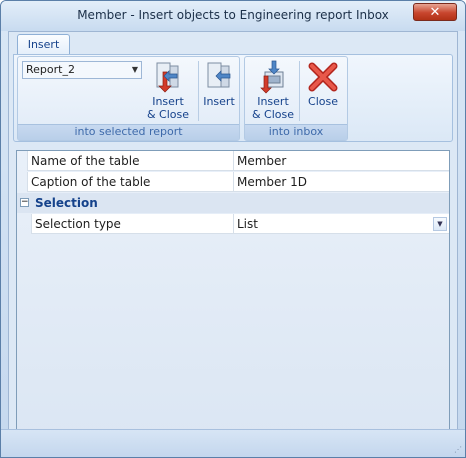  Describe the element at coordinates (219, 77) in the screenshot. I see `insert-icon` at that location.